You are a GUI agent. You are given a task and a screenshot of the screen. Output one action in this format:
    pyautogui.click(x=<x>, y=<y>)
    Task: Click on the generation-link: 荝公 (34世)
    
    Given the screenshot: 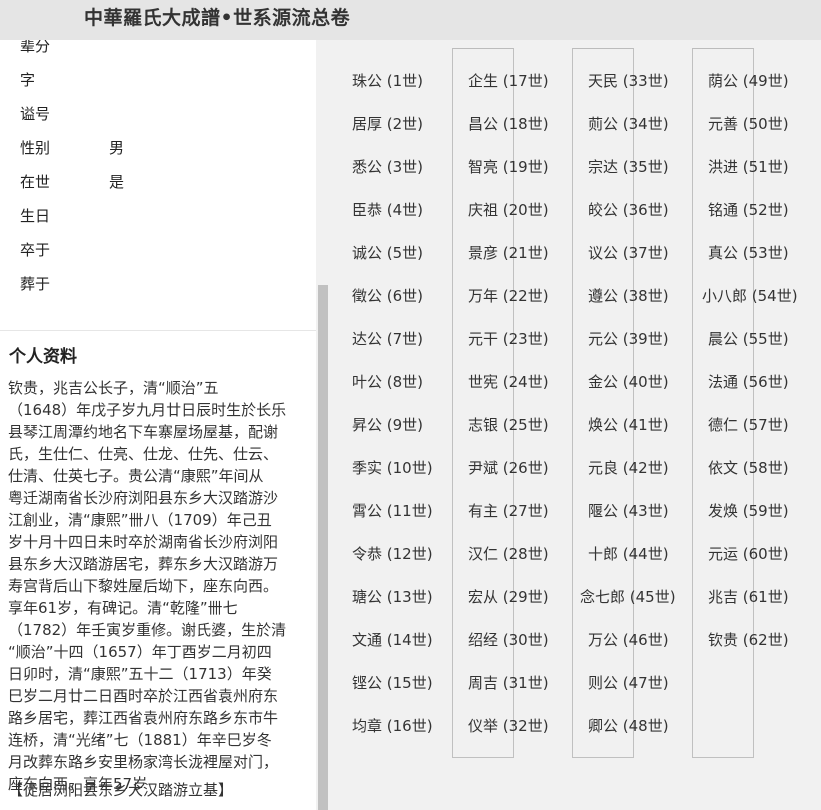 What is the action you would take?
    pyautogui.click(x=628, y=123)
    